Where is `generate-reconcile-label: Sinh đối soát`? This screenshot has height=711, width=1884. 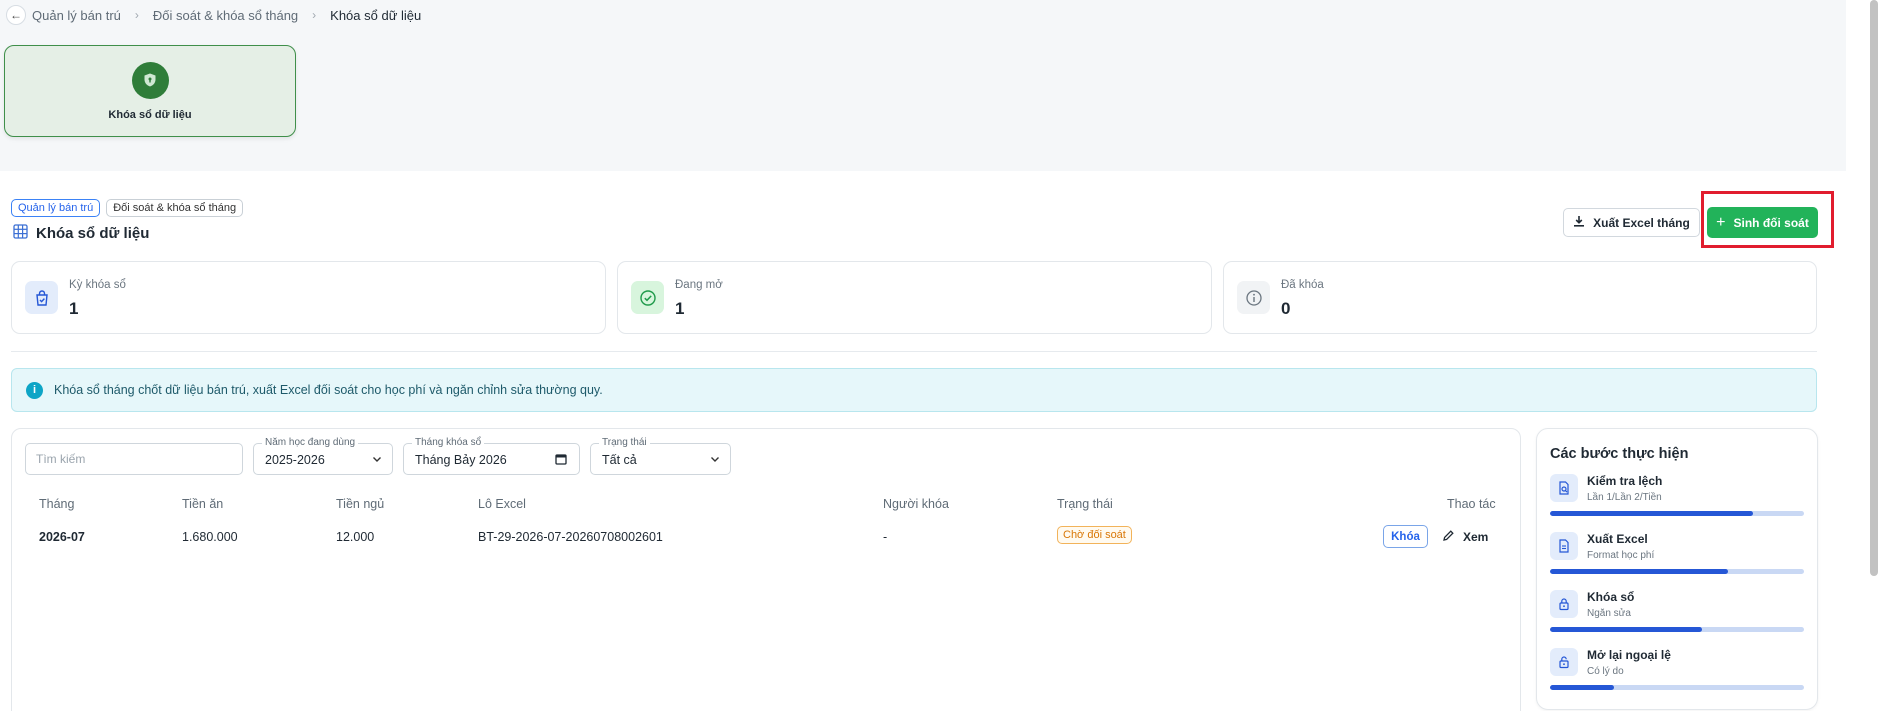 generate-reconcile-label: Sinh đối soát is located at coordinates (1771, 222).